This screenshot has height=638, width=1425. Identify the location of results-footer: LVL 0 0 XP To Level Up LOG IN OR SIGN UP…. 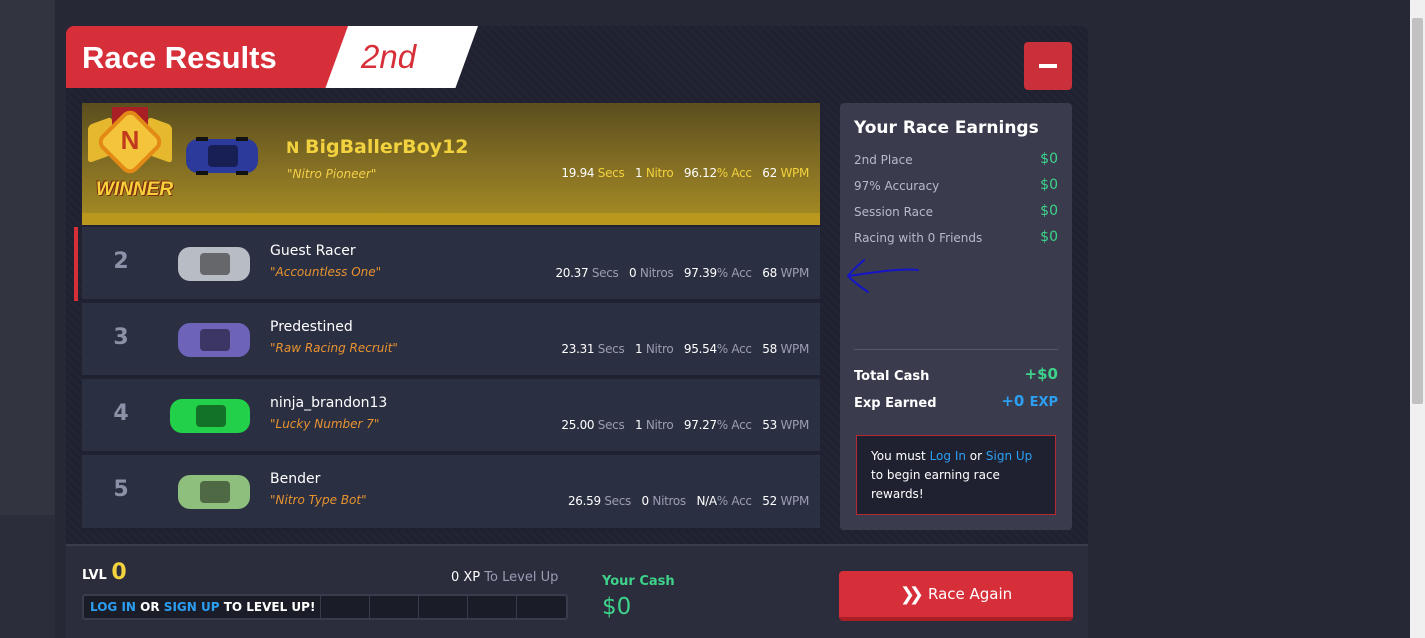
(577, 591).